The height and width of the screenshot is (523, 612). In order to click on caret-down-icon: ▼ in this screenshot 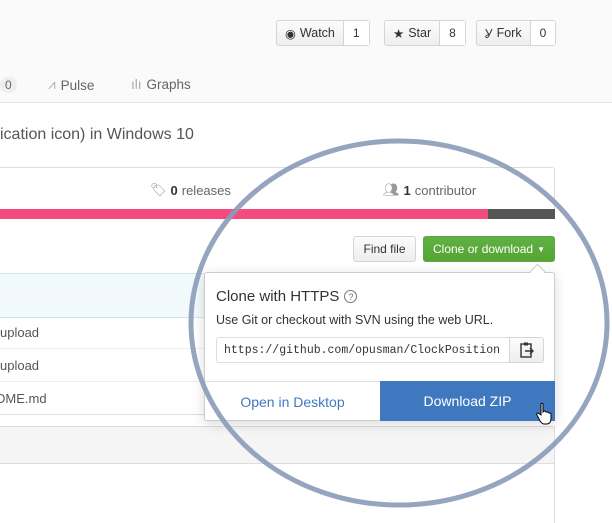, I will do `click(541, 249)`.